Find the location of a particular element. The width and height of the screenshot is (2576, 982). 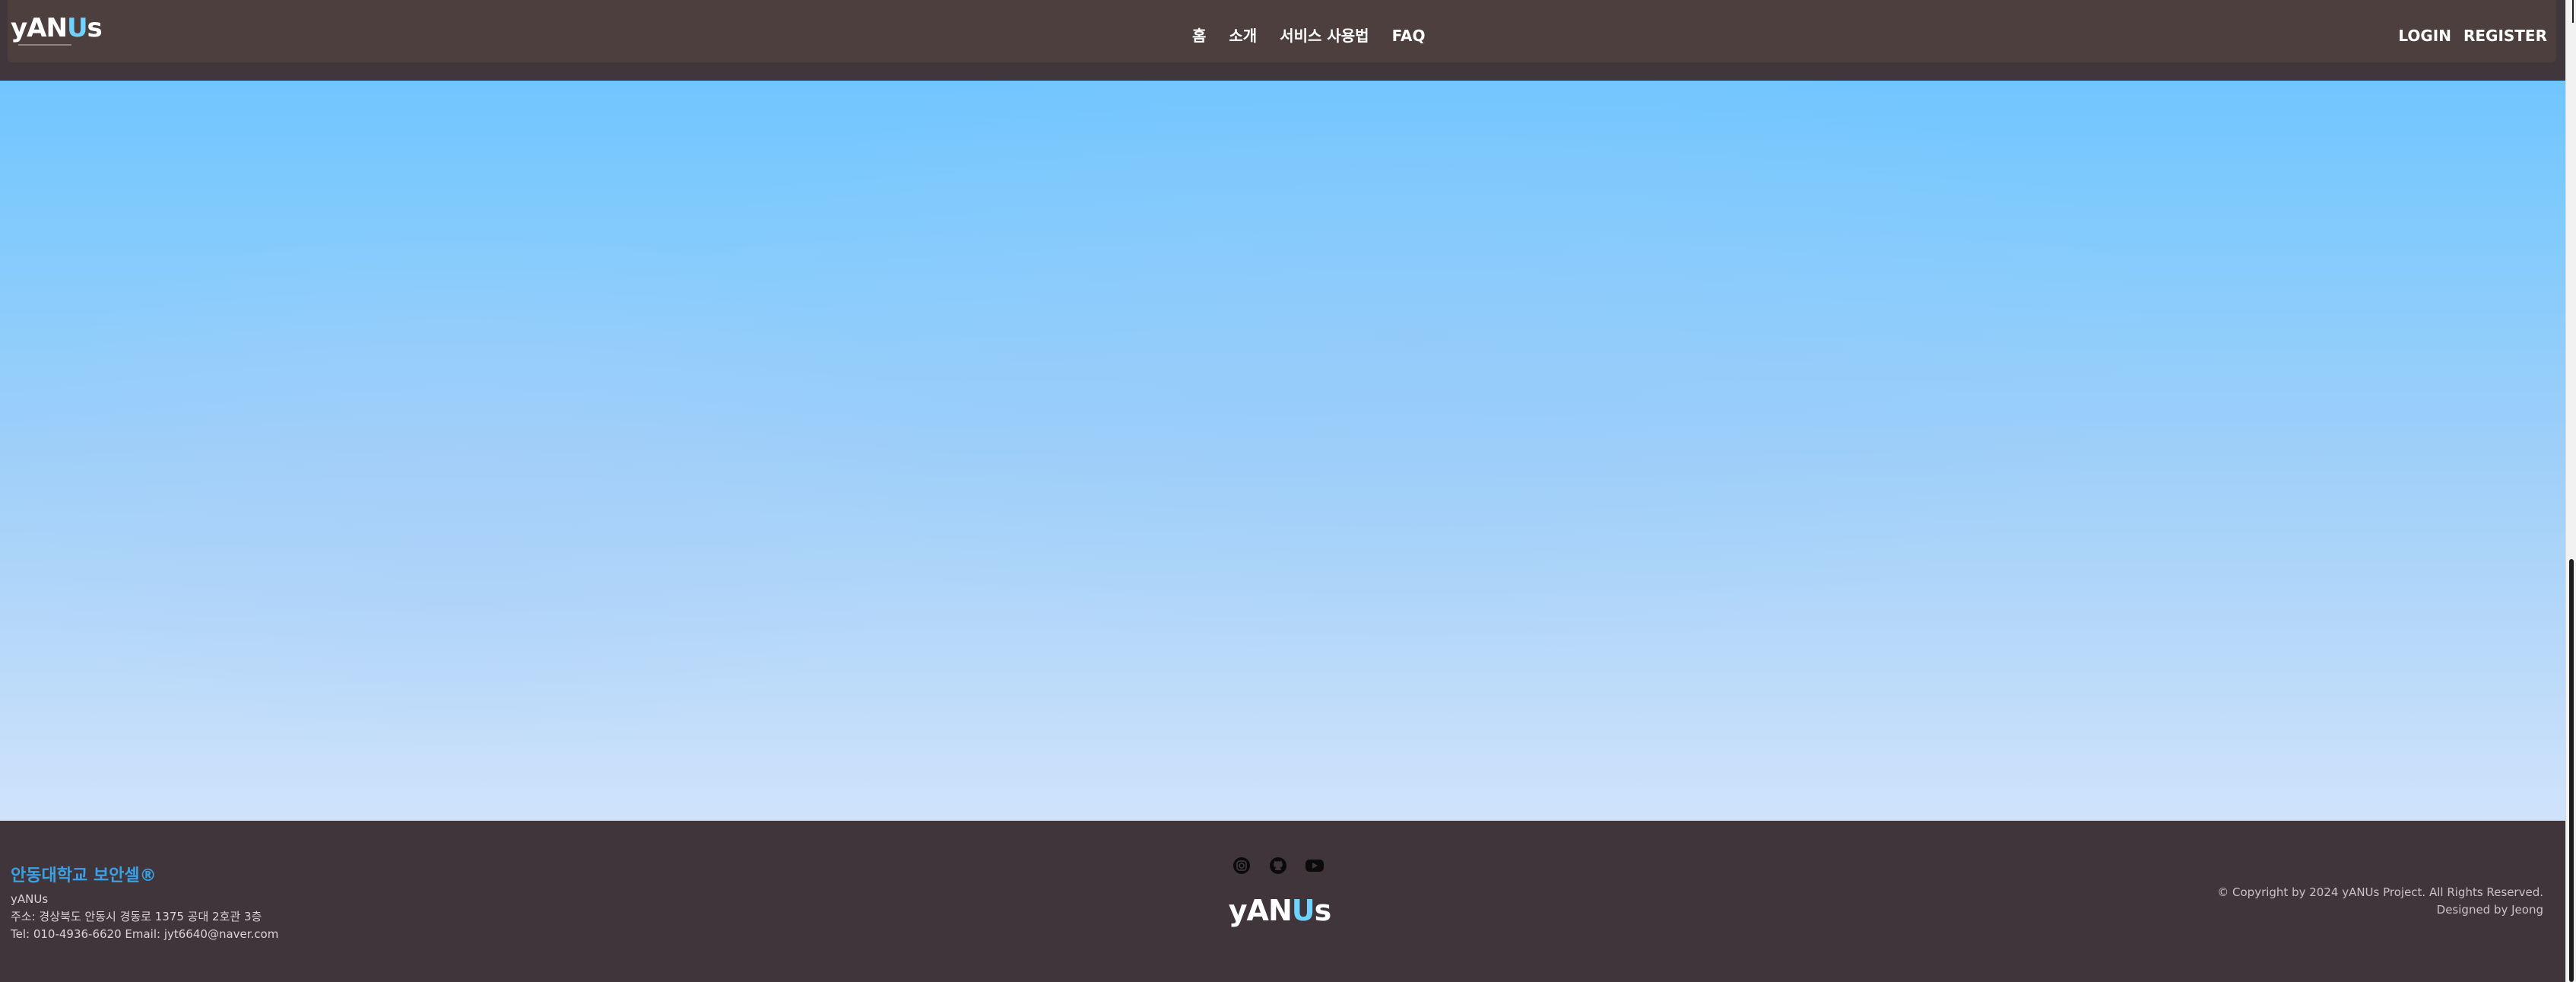

logo-text-end: s is located at coordinates (95, 28).